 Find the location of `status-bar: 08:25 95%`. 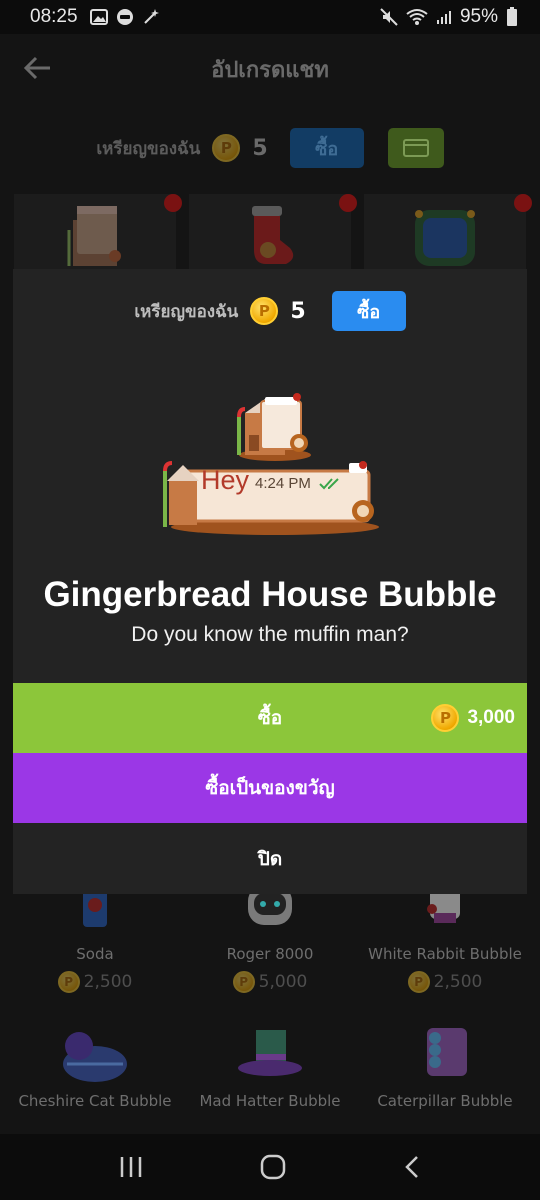

status-bar: 08:25 95% is located at coordinates (270, 17).